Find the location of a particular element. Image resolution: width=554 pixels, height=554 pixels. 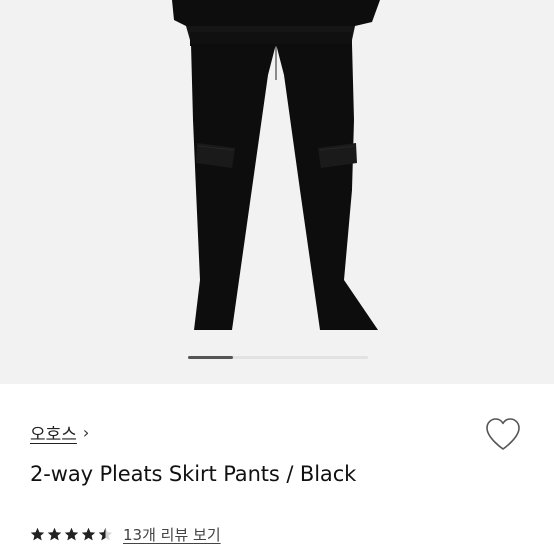

product-title: 2-way Pleats Skirt Pants / Black is located at coordinates (193, 474).